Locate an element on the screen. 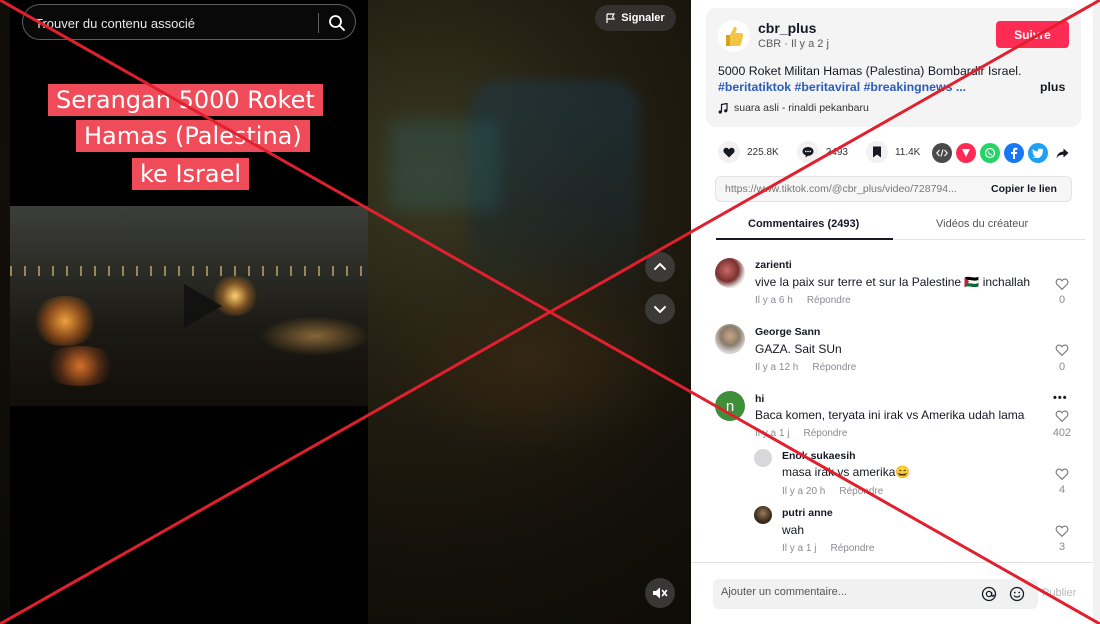 This screenshot has width=1100, height=624. previous-video-button is located at coordinates (660, 267).